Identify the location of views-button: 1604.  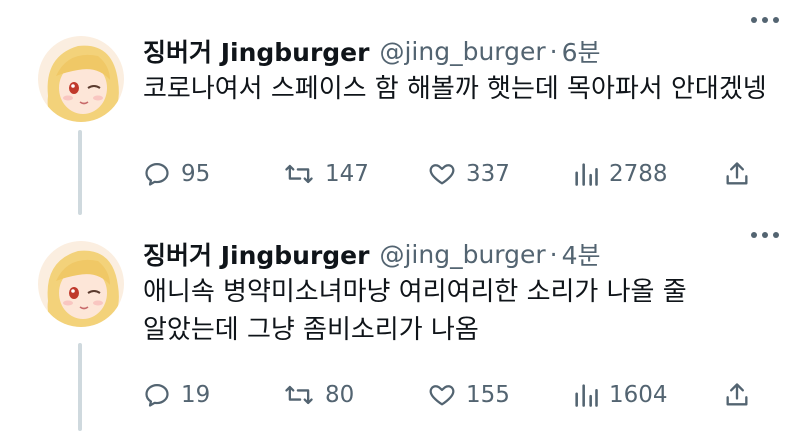
(620, 395).